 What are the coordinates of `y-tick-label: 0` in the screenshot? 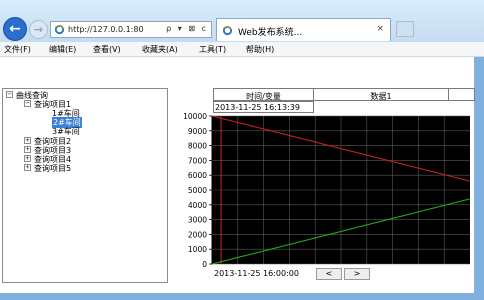 It's located at (204, 264).